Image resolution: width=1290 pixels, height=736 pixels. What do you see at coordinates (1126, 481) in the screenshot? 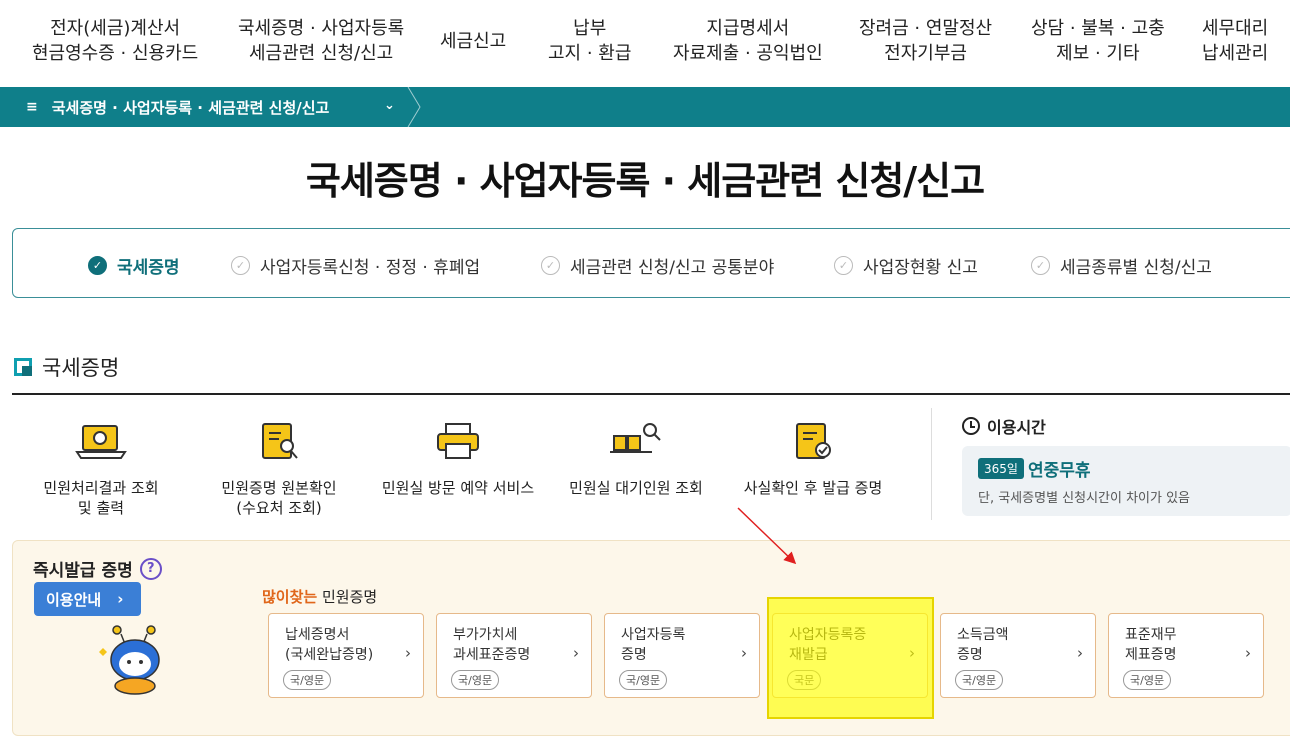
I see `hours-box: 365일 연중무휴 단, 국세증명별 신청시간이 차이가 있음` at bounding box center [1126, 481].